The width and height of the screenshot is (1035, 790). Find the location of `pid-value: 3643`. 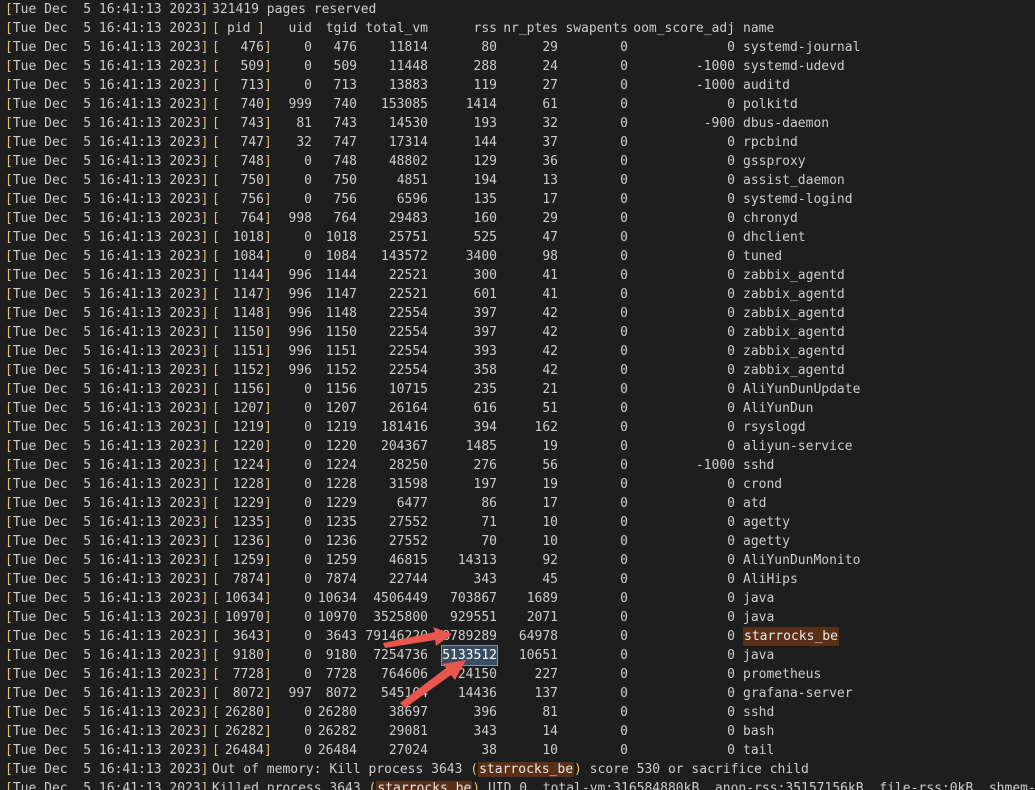

pid-value: 3643 is located at coordinates (248, 636).